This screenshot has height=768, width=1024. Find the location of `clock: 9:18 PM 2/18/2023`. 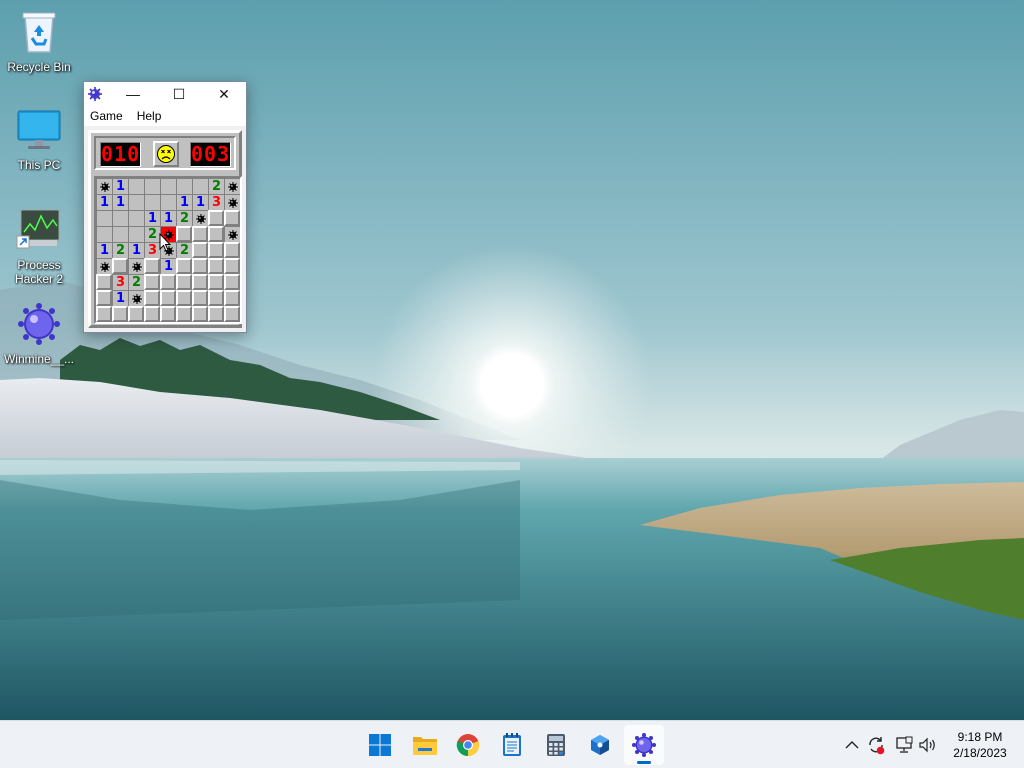

clock: 9:18 PM 2/18/2023 is located at coordinates (980, 745).